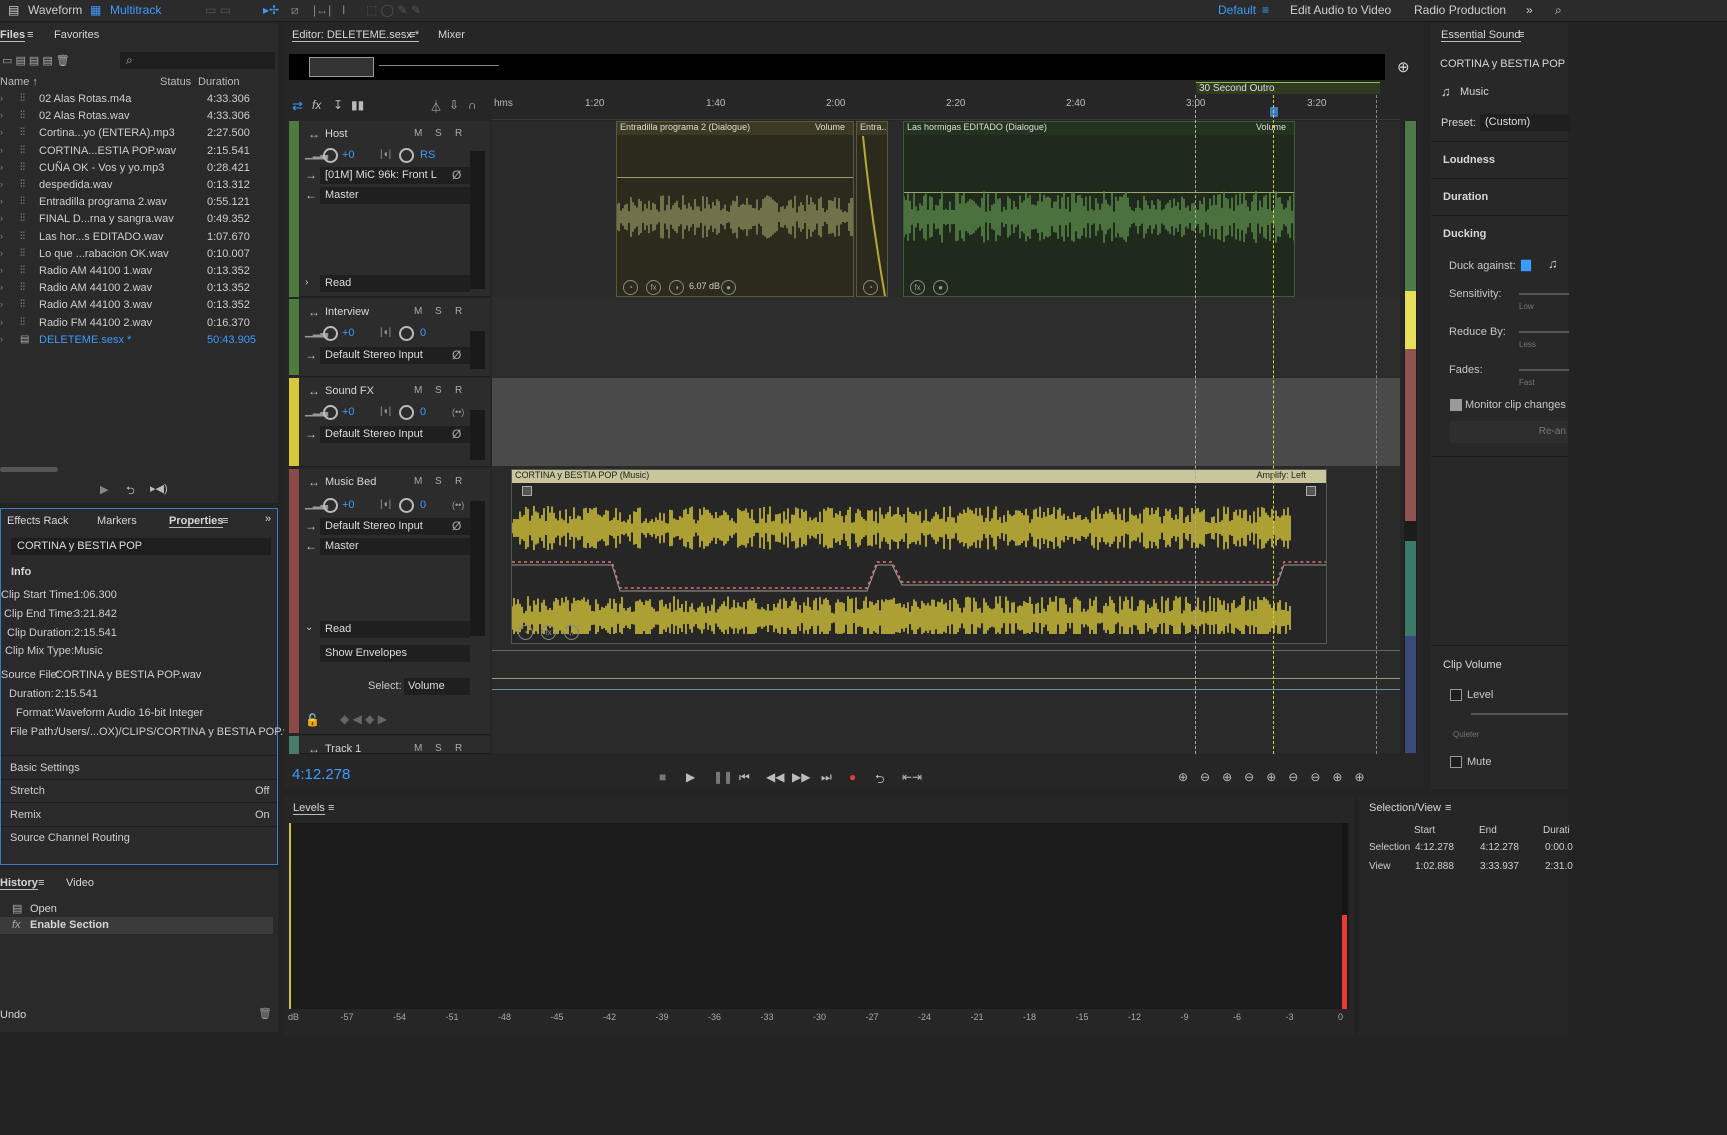 The width and height of the screenshot is (1727, 1135). What do you see at coordinates (117, 521) in the screenshot?
I see `tab-markers: Markers` at bounding box center [117, 521].